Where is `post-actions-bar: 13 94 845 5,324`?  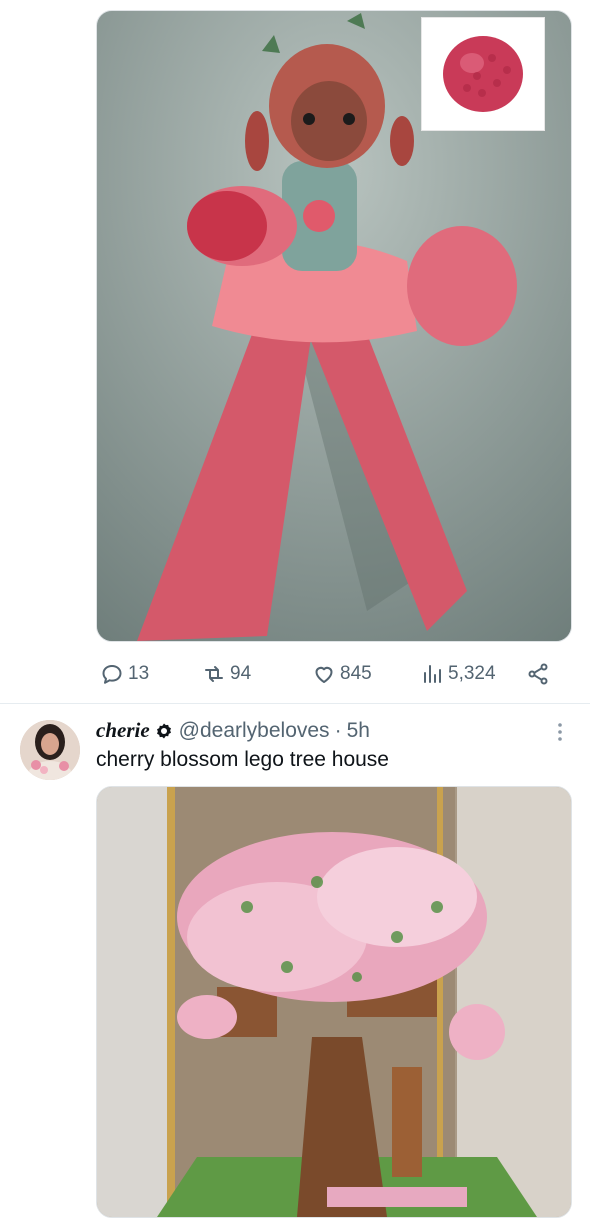
post-actions-bar: 13 94 845 5,324 is located at coordinates (331, 674).